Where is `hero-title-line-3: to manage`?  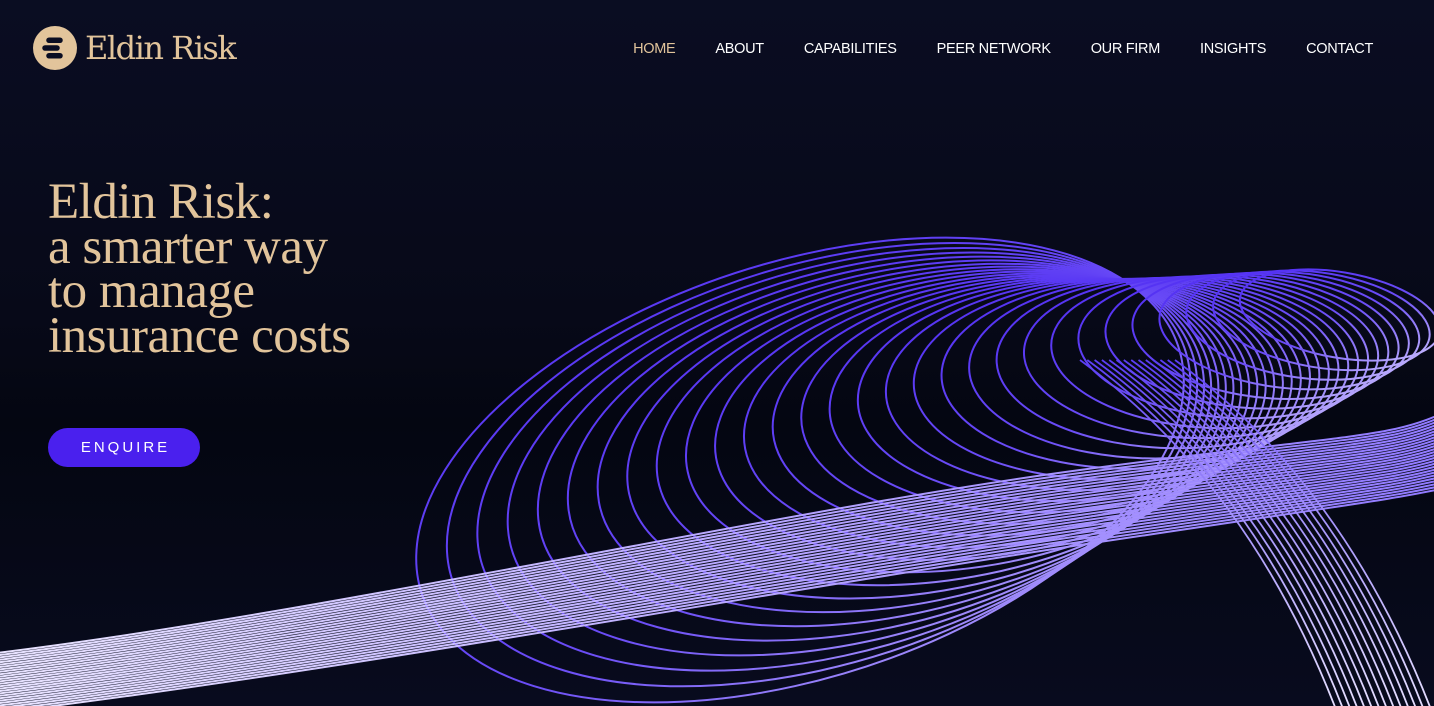
hero-title-line-3: to manage is located at coordinates (151, 291).